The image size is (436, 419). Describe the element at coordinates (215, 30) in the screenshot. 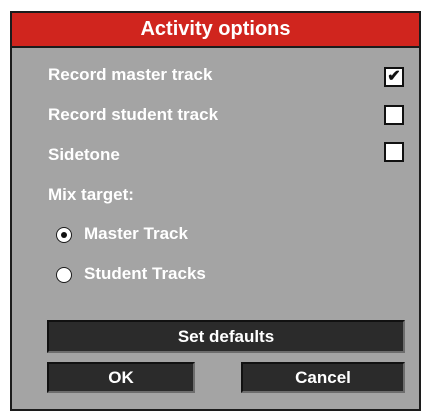

I see `dialog-title: Activity options` at that location.